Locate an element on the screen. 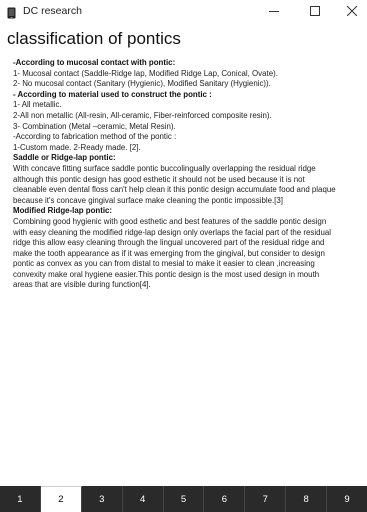 This screenshot has height=512, width=367. page-tab-bar: 123456789 is located at coordinates (183, 499).